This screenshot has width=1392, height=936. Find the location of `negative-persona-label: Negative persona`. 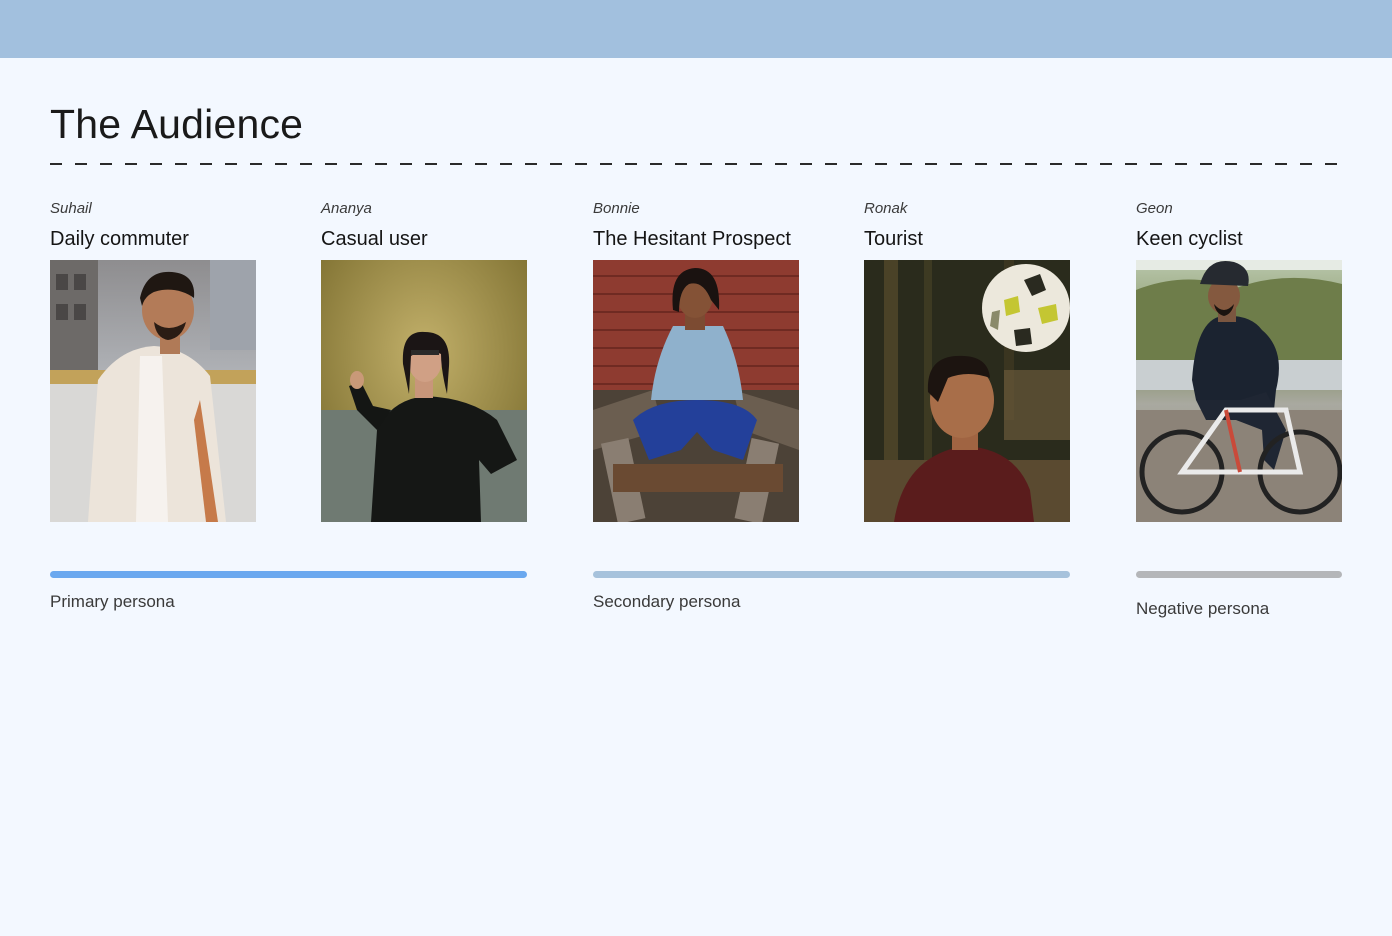

negative-persona-label: Negative persona is located at coordinates (1203, 608).